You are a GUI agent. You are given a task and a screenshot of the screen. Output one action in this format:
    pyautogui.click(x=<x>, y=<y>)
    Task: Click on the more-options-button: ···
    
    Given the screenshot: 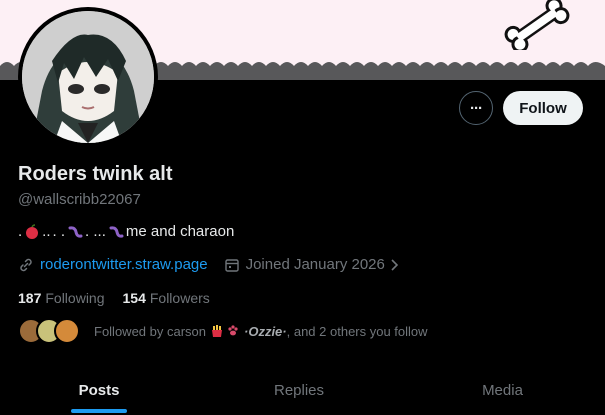 What is the action you would take?
    pyautogui.click(x=476, y=108)
    